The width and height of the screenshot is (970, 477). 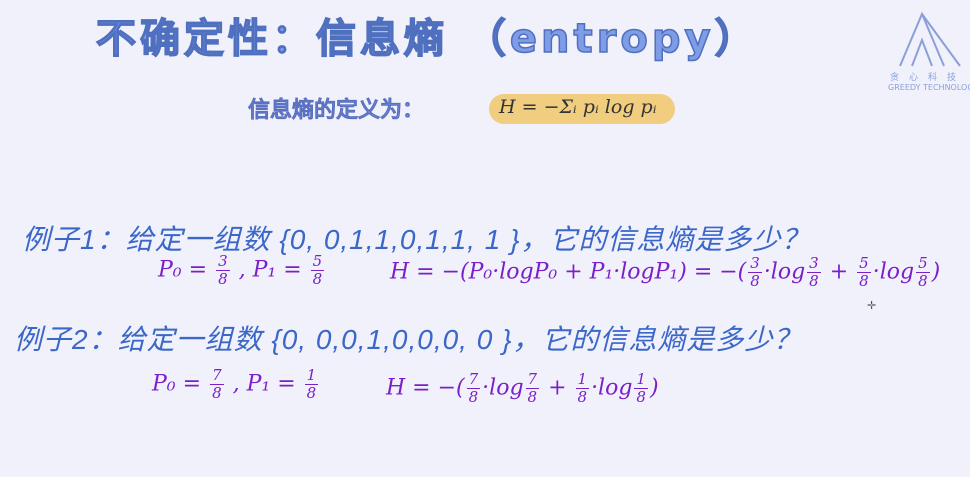 I want to click on h-expression: H = −(, so click(x=425, y=388).